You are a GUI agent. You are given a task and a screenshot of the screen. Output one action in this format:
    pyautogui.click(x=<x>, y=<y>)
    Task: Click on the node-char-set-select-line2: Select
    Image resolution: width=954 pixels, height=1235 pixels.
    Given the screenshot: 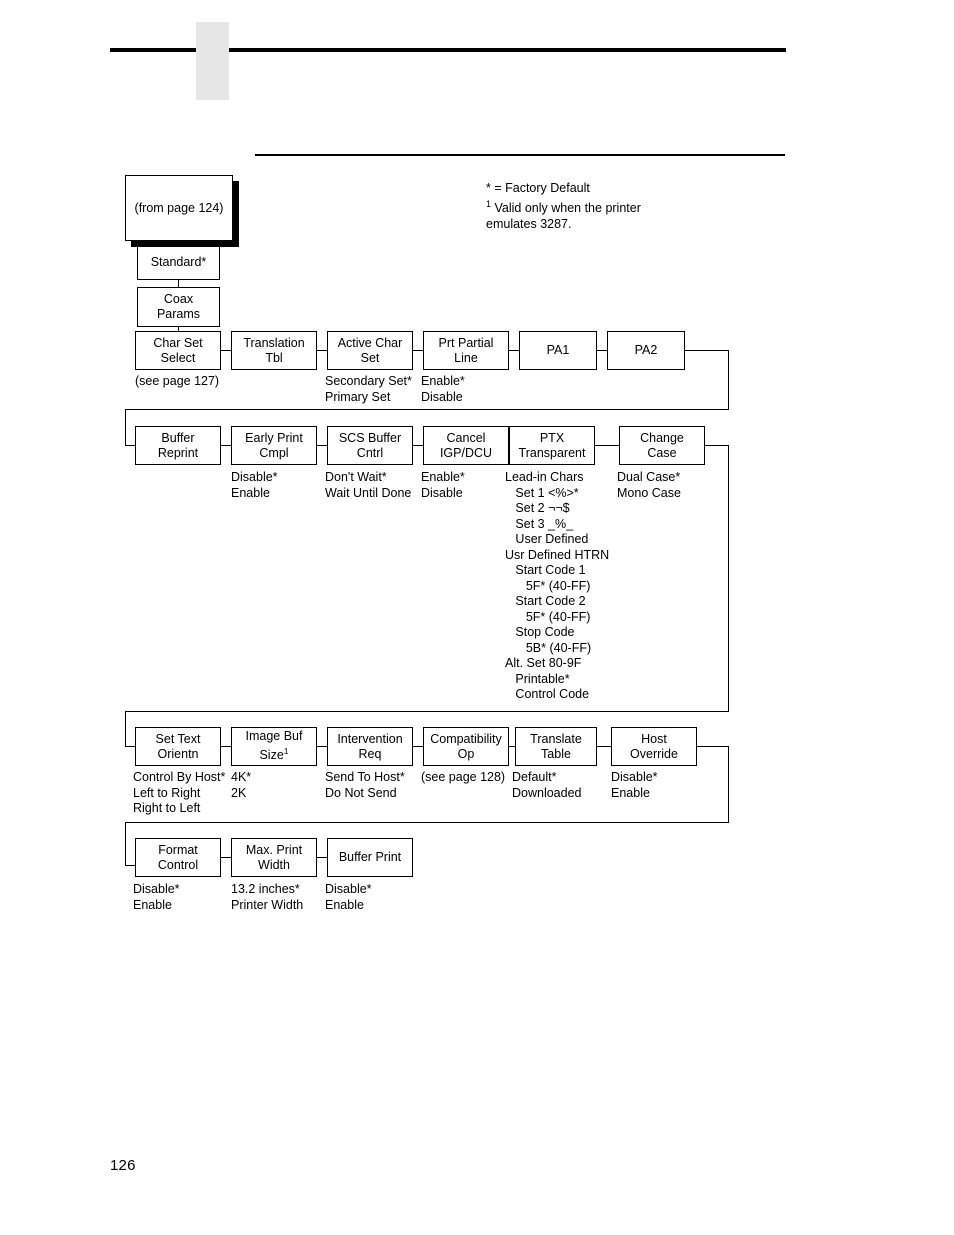 What is the action you would take?
    pyautogui.click(x=178, y=357)
    